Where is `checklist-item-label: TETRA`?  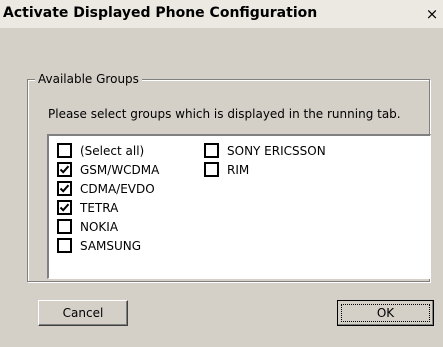
checklist-item-label: TETRA is located at coordinates (99, 207).